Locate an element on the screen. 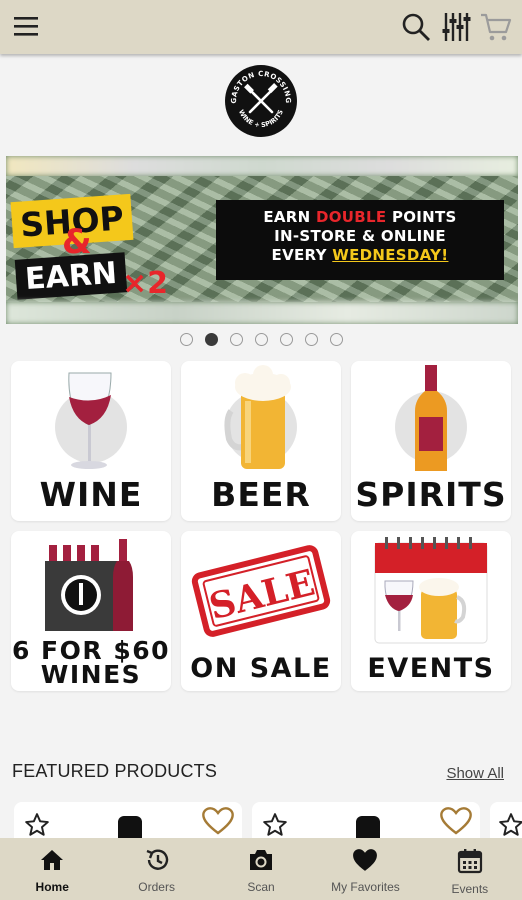 The height and width of the screenshot is (900, 522). category-tile-6-for-60: 6 FOR $60 WINES is located at coordinates (91, 611).